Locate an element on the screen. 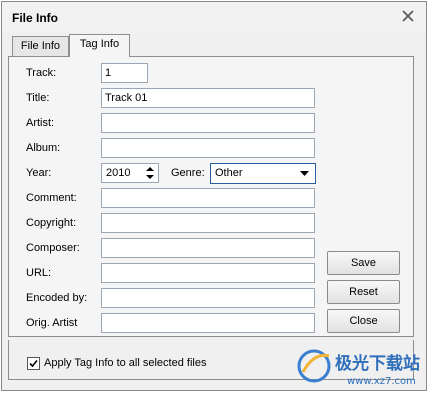 Image resolution: width=430 pixels, height=394 pixels. tab-file-info: File Info is located at coordinates (40, 46).